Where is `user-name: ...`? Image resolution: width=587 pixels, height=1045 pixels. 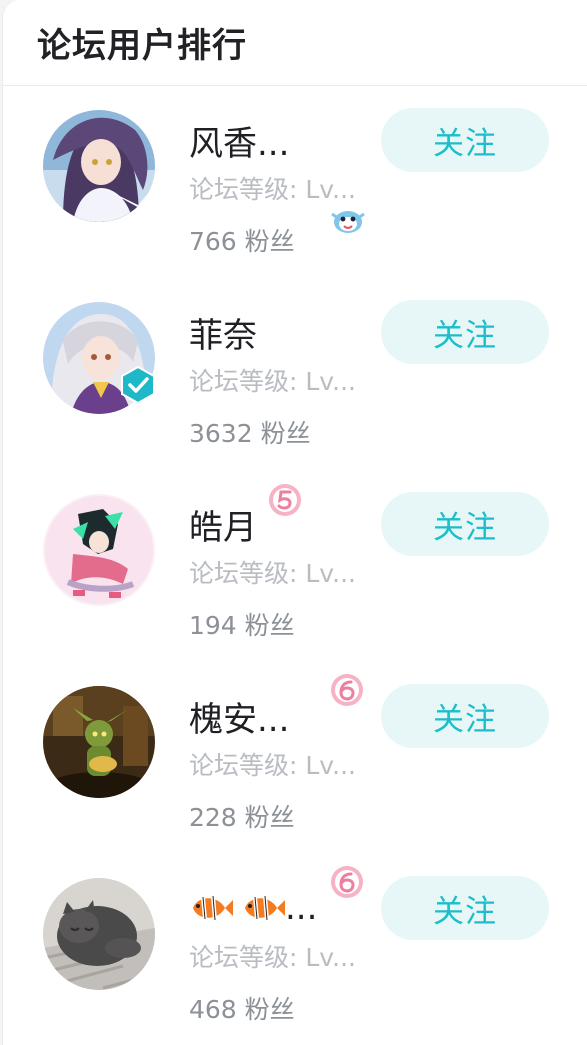
user-name: ... is located at coordinates (301, 908).